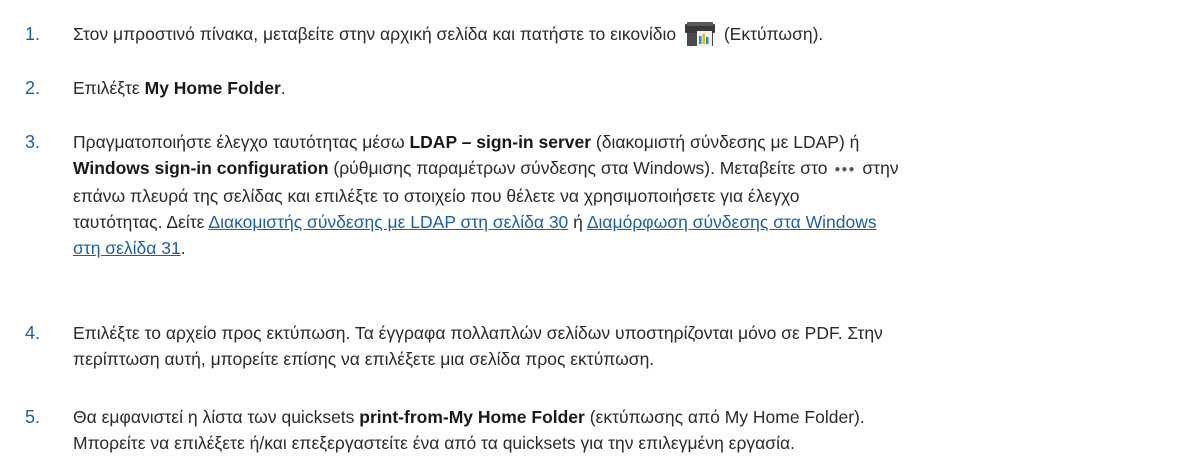 This screenshot has height=466, width=1199. Describe the element at coordinates (239, 142) in the screenshot. I see `text-run: Πραγματοποιήστε έλεγχο ταυτότητας μέσω` at that location.